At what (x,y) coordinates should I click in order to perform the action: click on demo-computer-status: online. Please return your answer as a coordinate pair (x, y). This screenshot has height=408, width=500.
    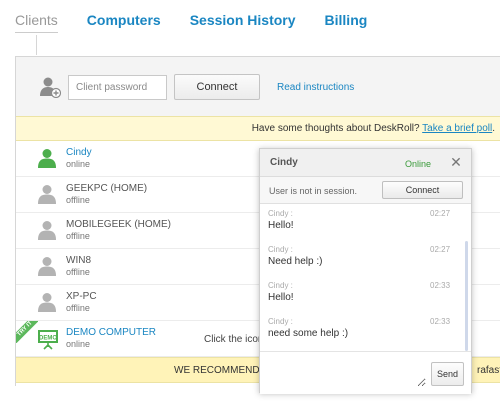
    Looking at the image, I should click on (78, 344).